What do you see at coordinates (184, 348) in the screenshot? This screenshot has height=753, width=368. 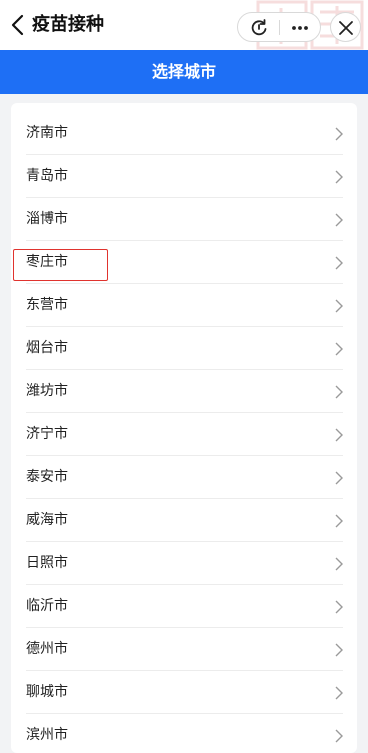 I see `city-item-yantai: 烟台市` at bounding box center [184, 348].